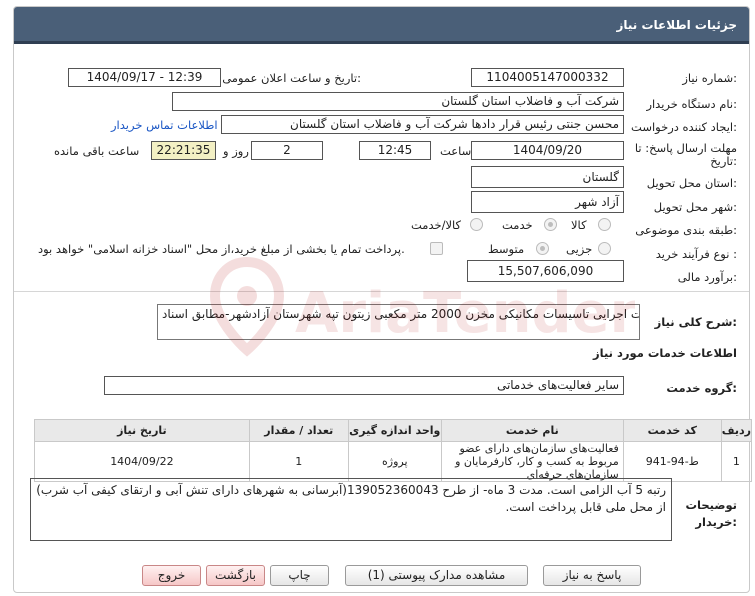 This screenshot has width=755, height=596. I want to click on category-goods-label: کالا, so click(579, 225).